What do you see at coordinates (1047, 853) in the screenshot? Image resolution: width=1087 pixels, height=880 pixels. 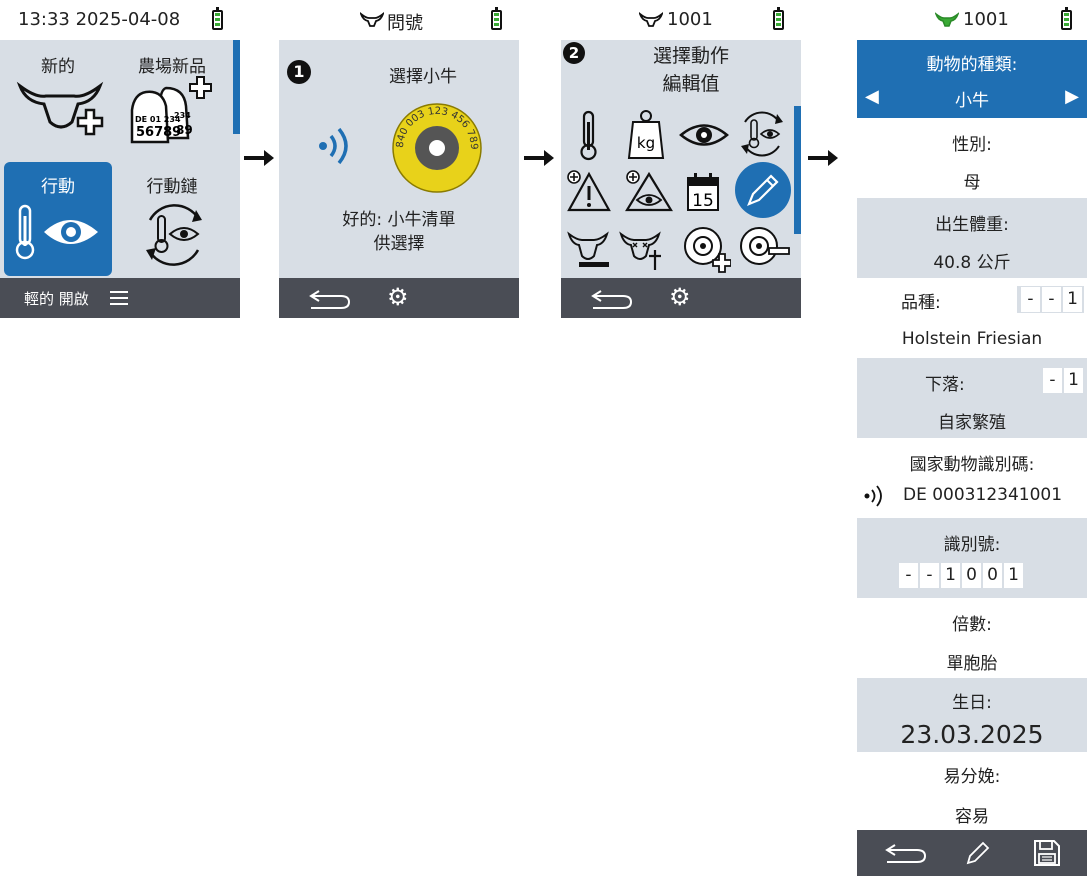 I see `save-icon` at bounding box center [1047, 853].